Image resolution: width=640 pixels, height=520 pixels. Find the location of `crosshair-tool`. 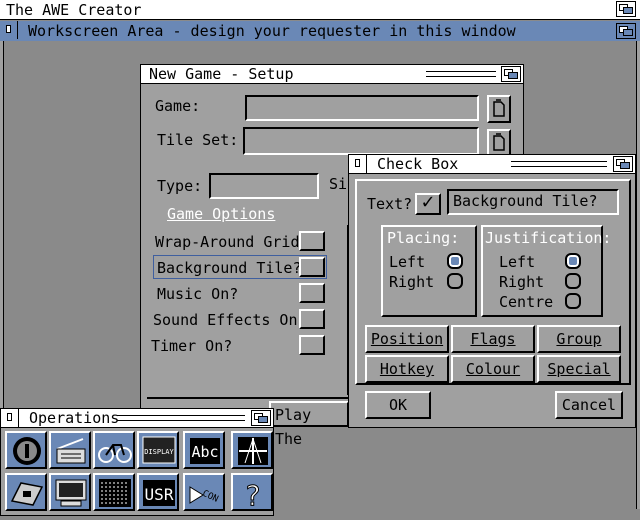

crosshair-tool is located at coordinates (252, 450).